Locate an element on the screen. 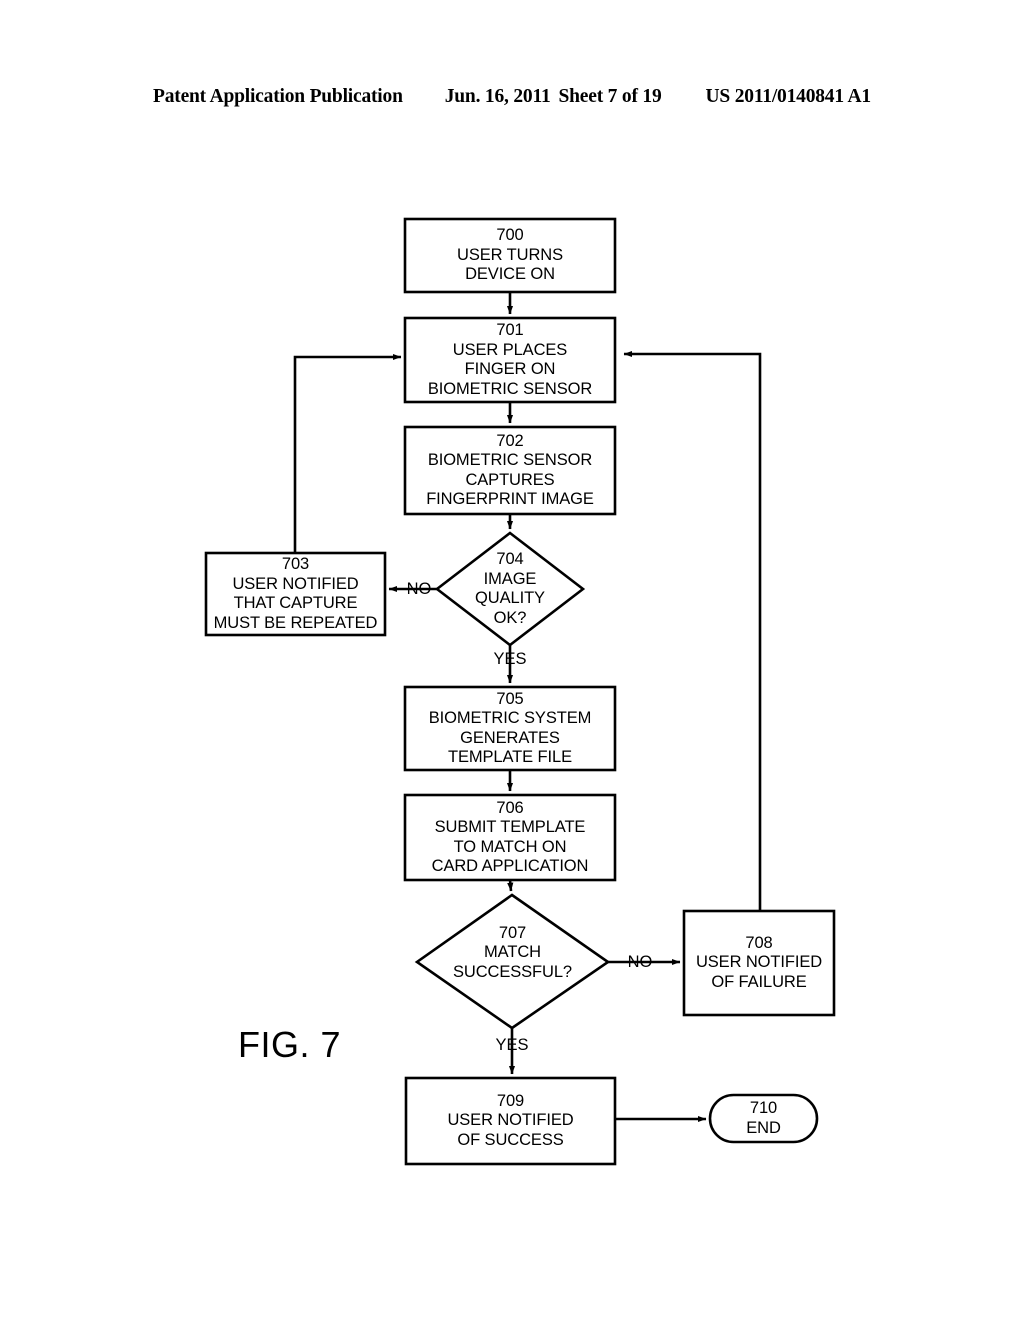  node-705-shape is located at coordinates (510, 728).